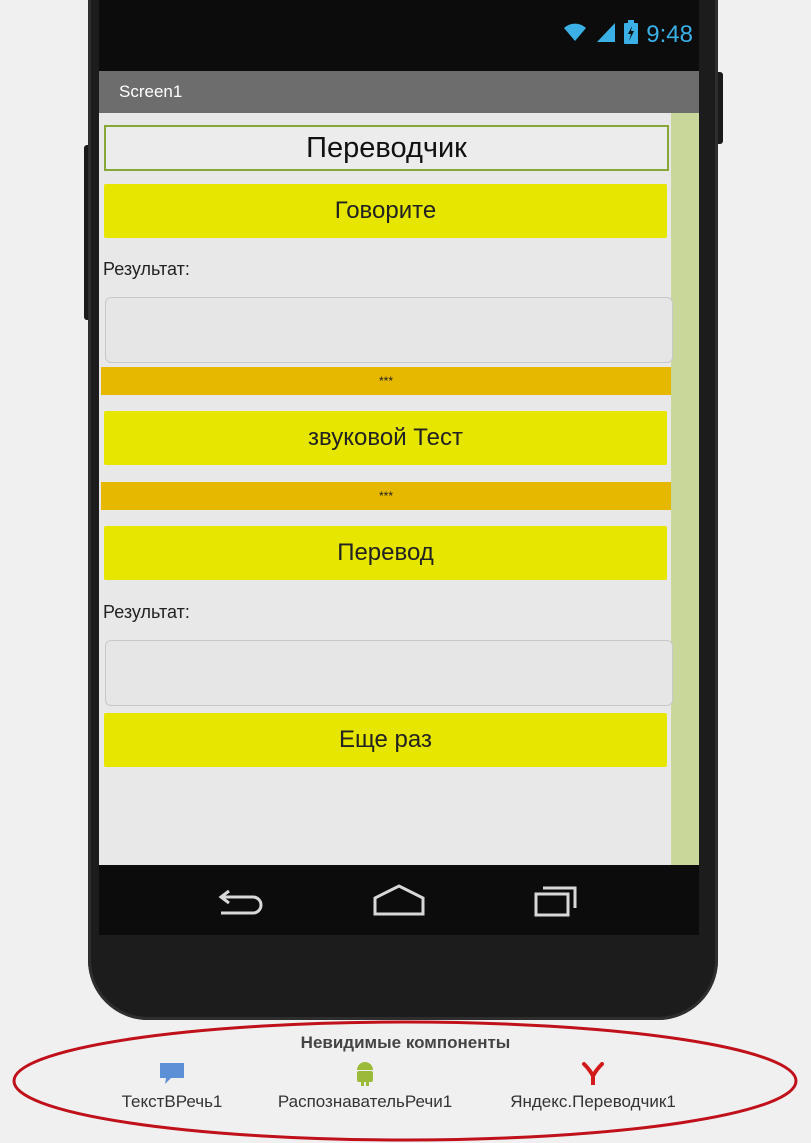  I want to click on status-time: 9:48, so click(669, 34).